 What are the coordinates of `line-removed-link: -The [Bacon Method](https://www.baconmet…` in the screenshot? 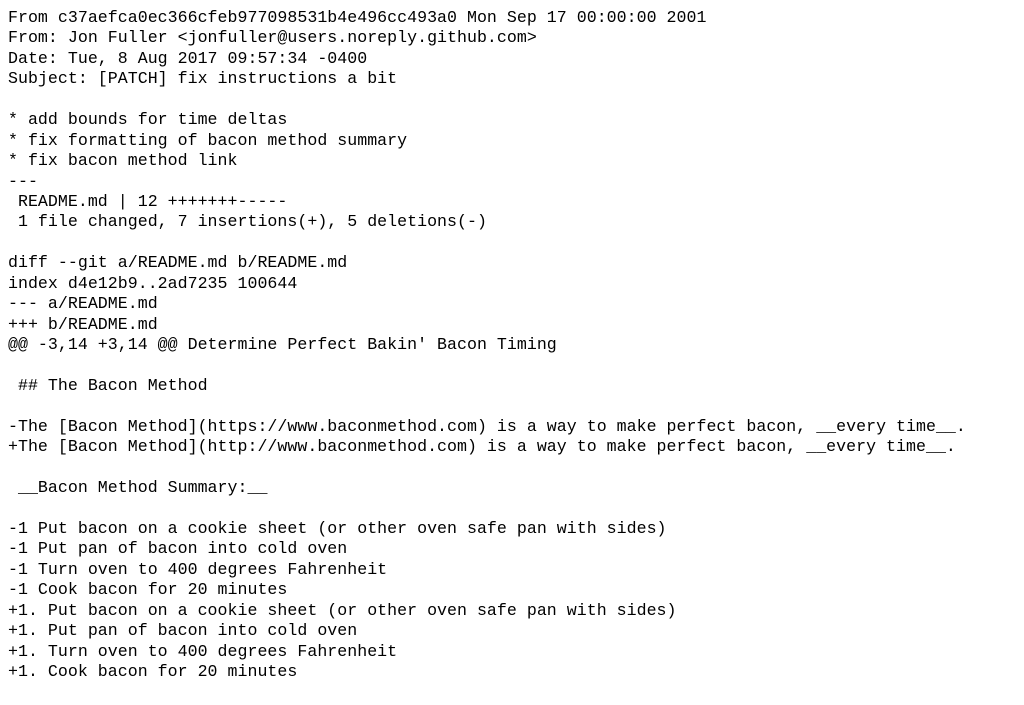 It's located at (487, 426).